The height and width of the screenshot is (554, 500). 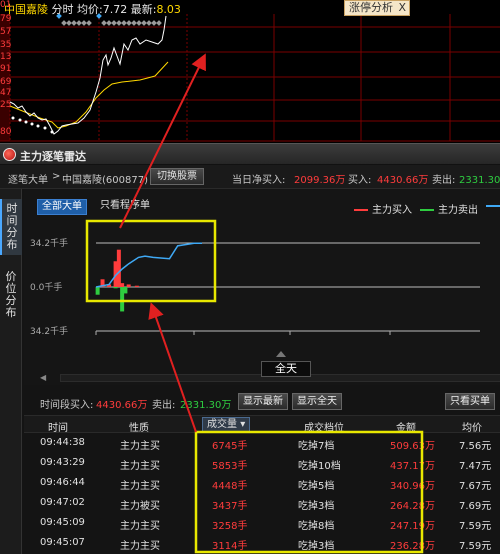 I want to click on legend-swatch-sell, so click(x=427, y=210).